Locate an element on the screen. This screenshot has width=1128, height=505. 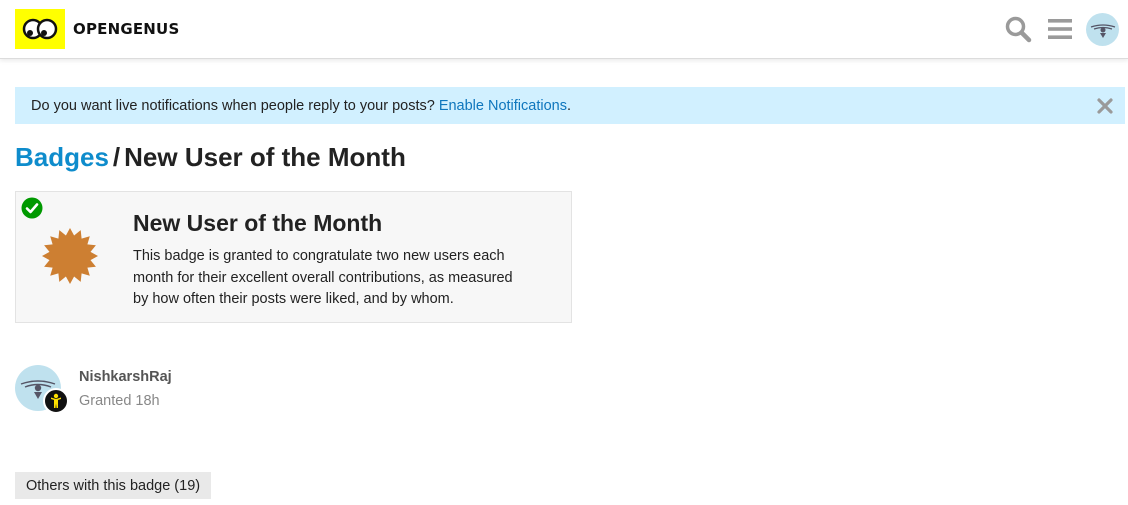
bronze-badge-icon is located at coordinates (70, 256).